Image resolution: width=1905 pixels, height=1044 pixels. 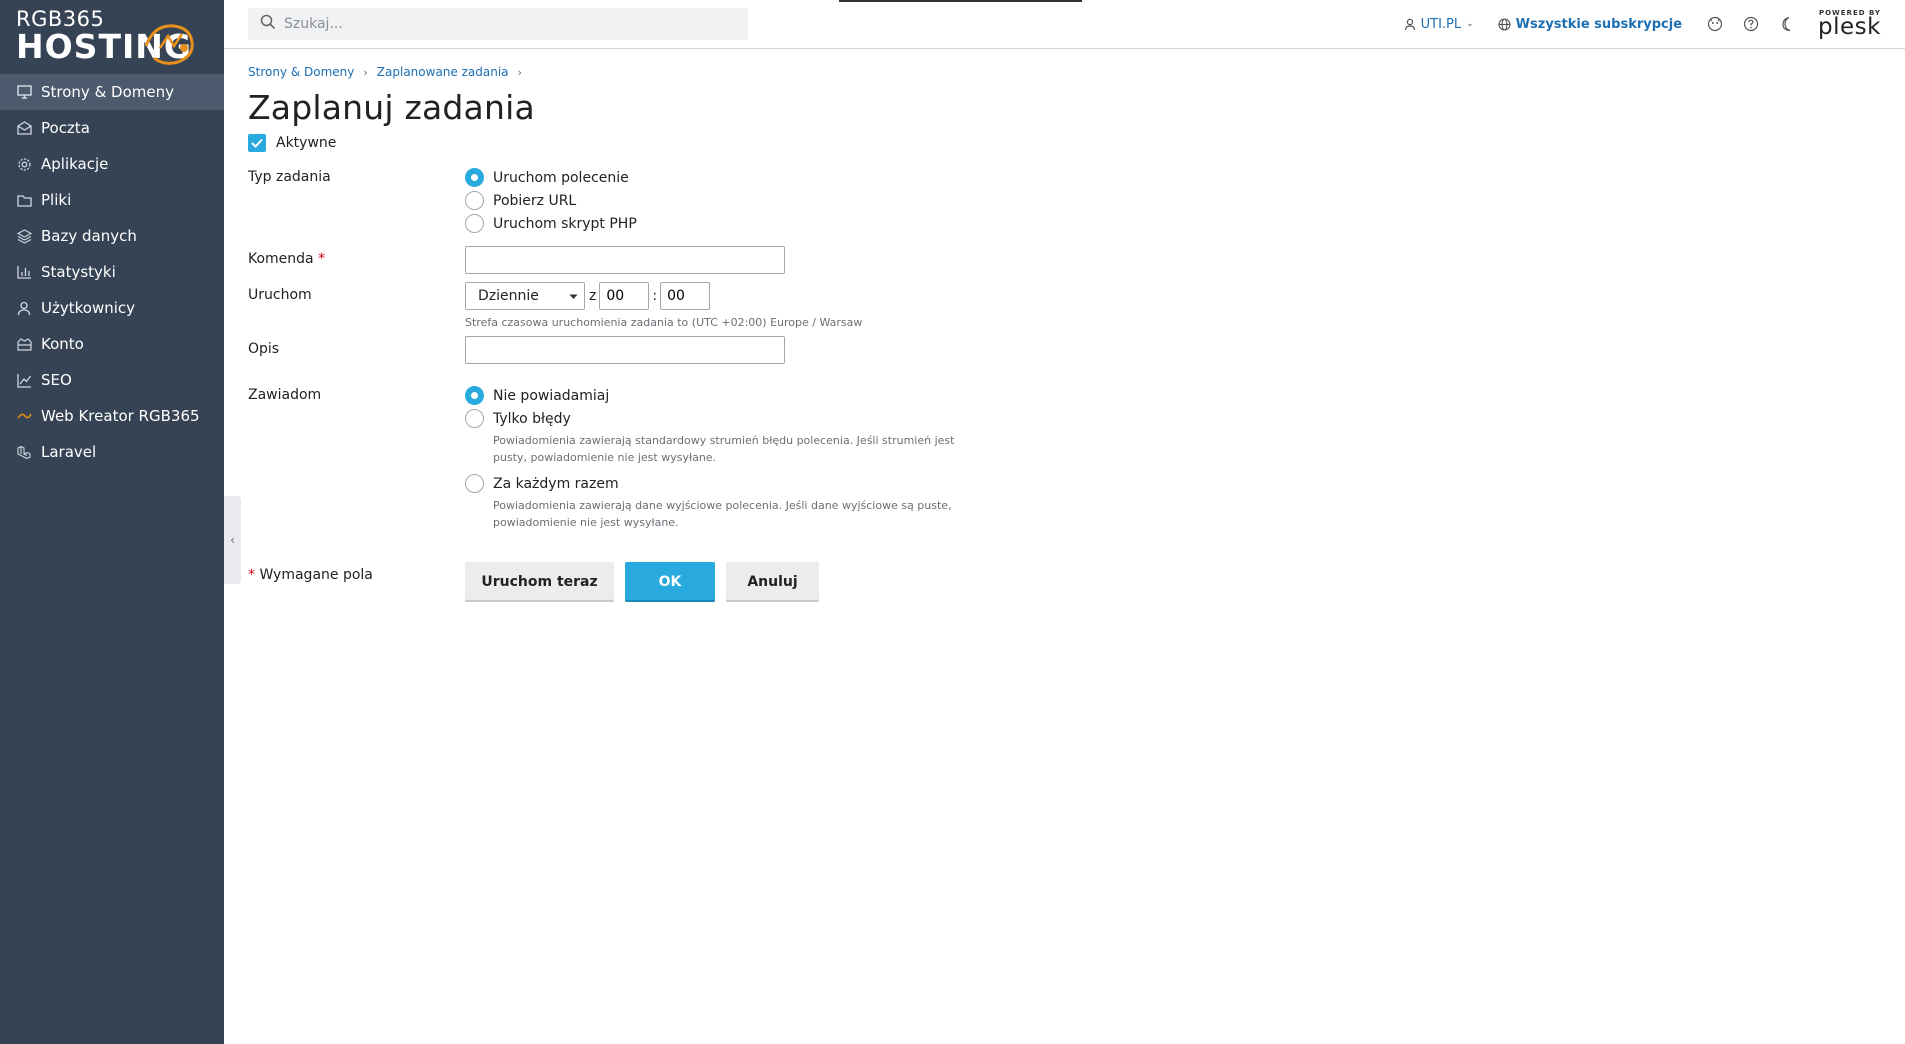 I want to click on sidebar-item-label: Bazy danych, so click(x=89, y=236).